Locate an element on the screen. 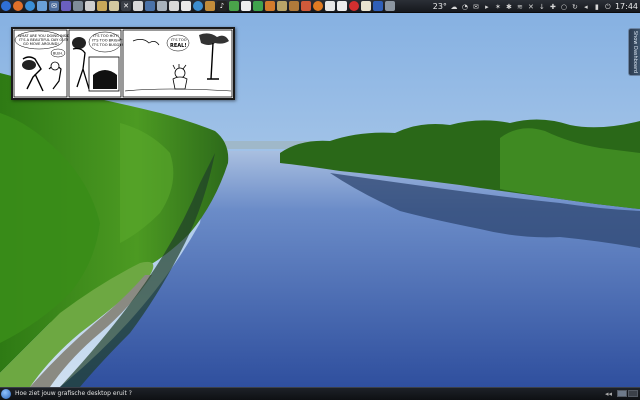  tools-icon: ✕ is located at coordinates (126, 6).